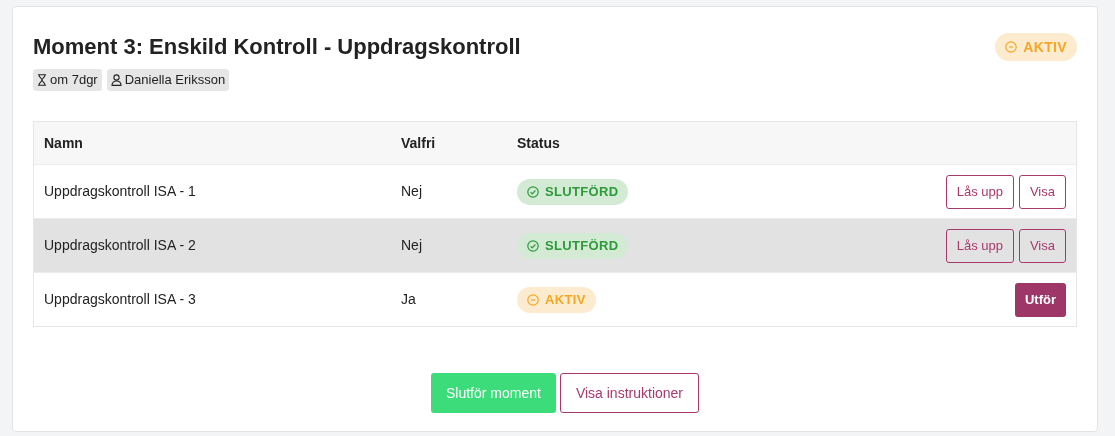 Image resolution: width=1115 pixels, height=436 pixels. I want to click on info-tag: om 7dgr, so click(67, 80).